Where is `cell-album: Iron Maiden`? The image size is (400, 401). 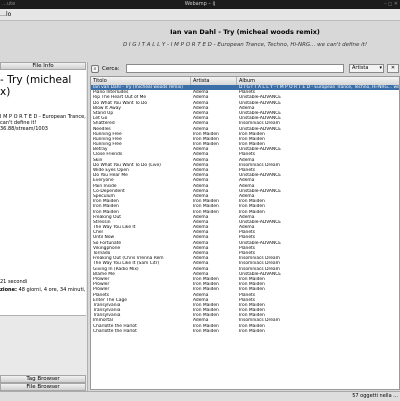
cell-album: Iron Maiden is located at coordinates (252, 331).